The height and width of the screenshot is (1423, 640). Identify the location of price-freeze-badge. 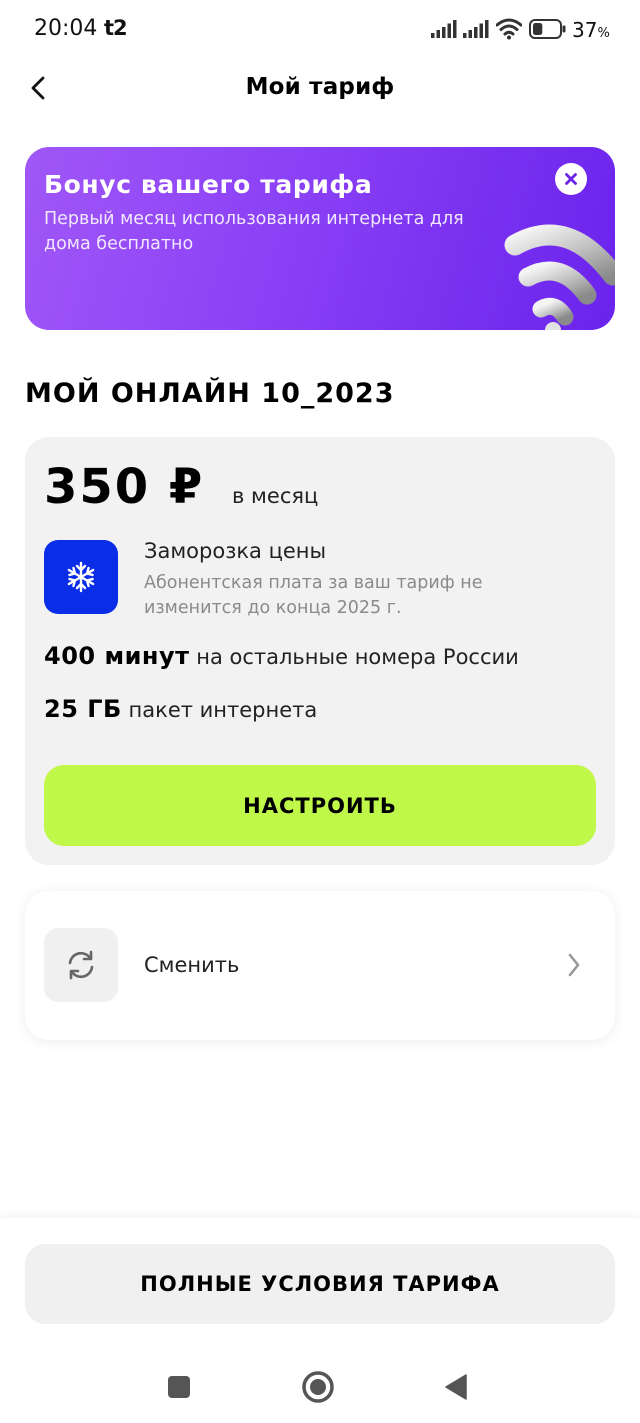
(81, 577).